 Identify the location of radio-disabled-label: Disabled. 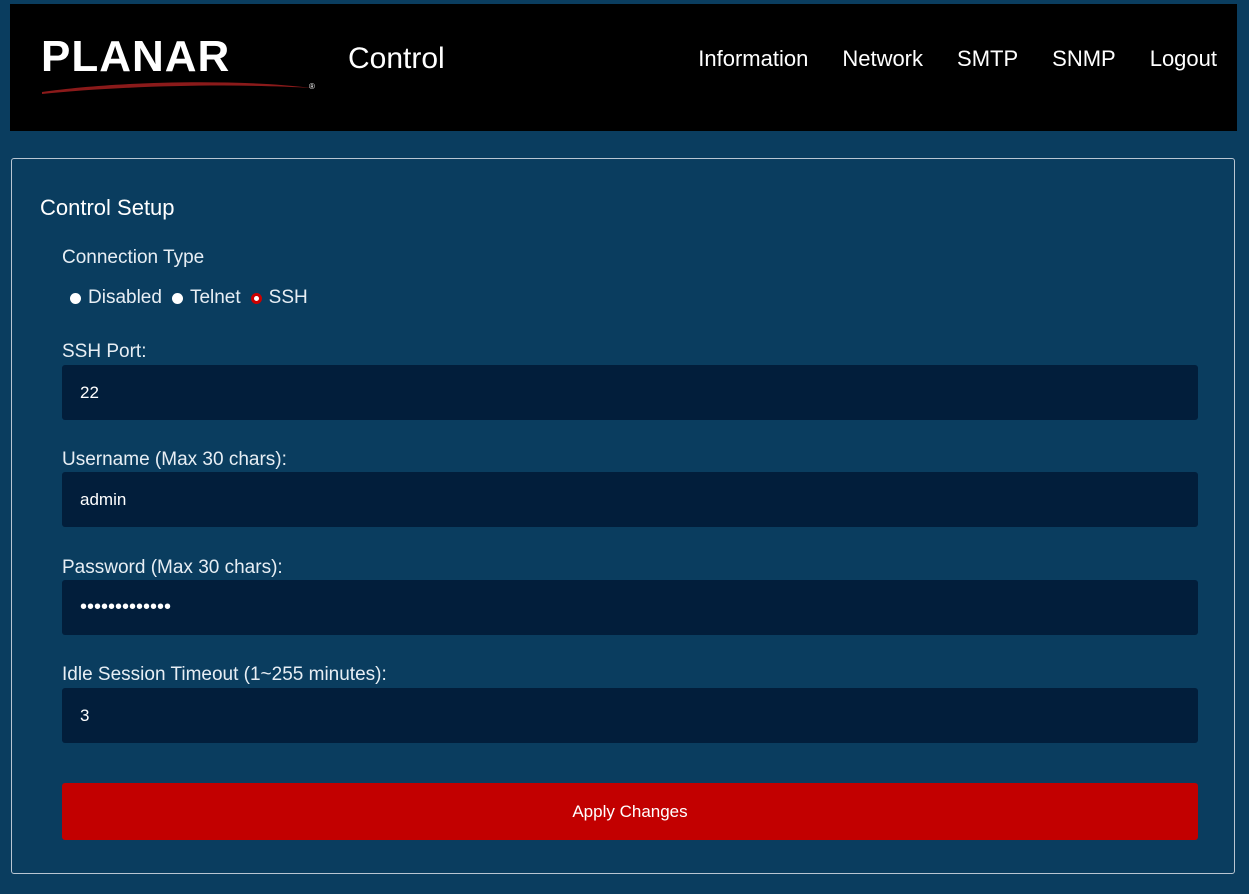
(125, 298).